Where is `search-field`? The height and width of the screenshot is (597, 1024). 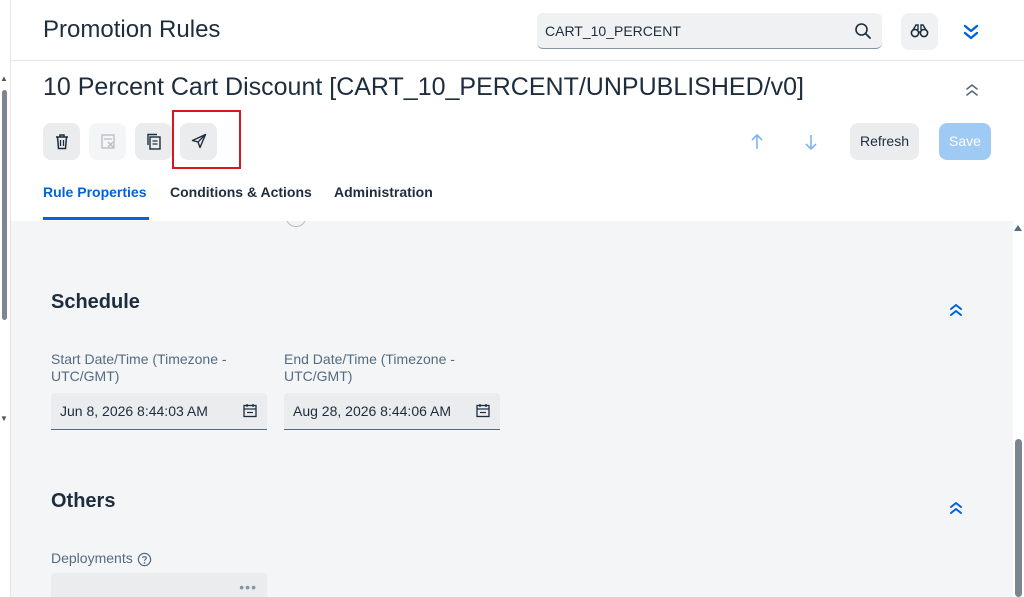 search-field is located at coordinates (709, 31).